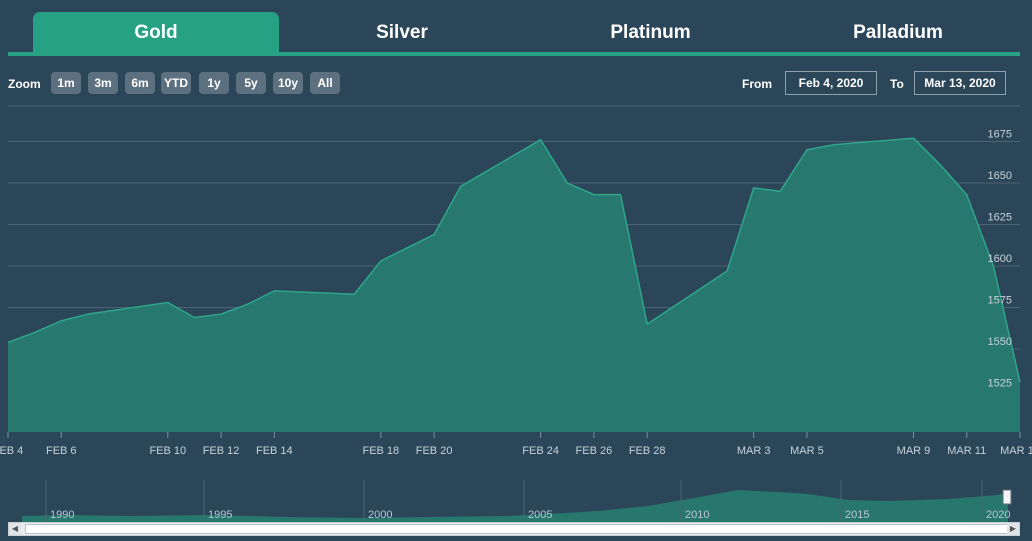 The height and width of the screenshot is (541, 1032). I want to click on to-date-input, so click(960, 83).